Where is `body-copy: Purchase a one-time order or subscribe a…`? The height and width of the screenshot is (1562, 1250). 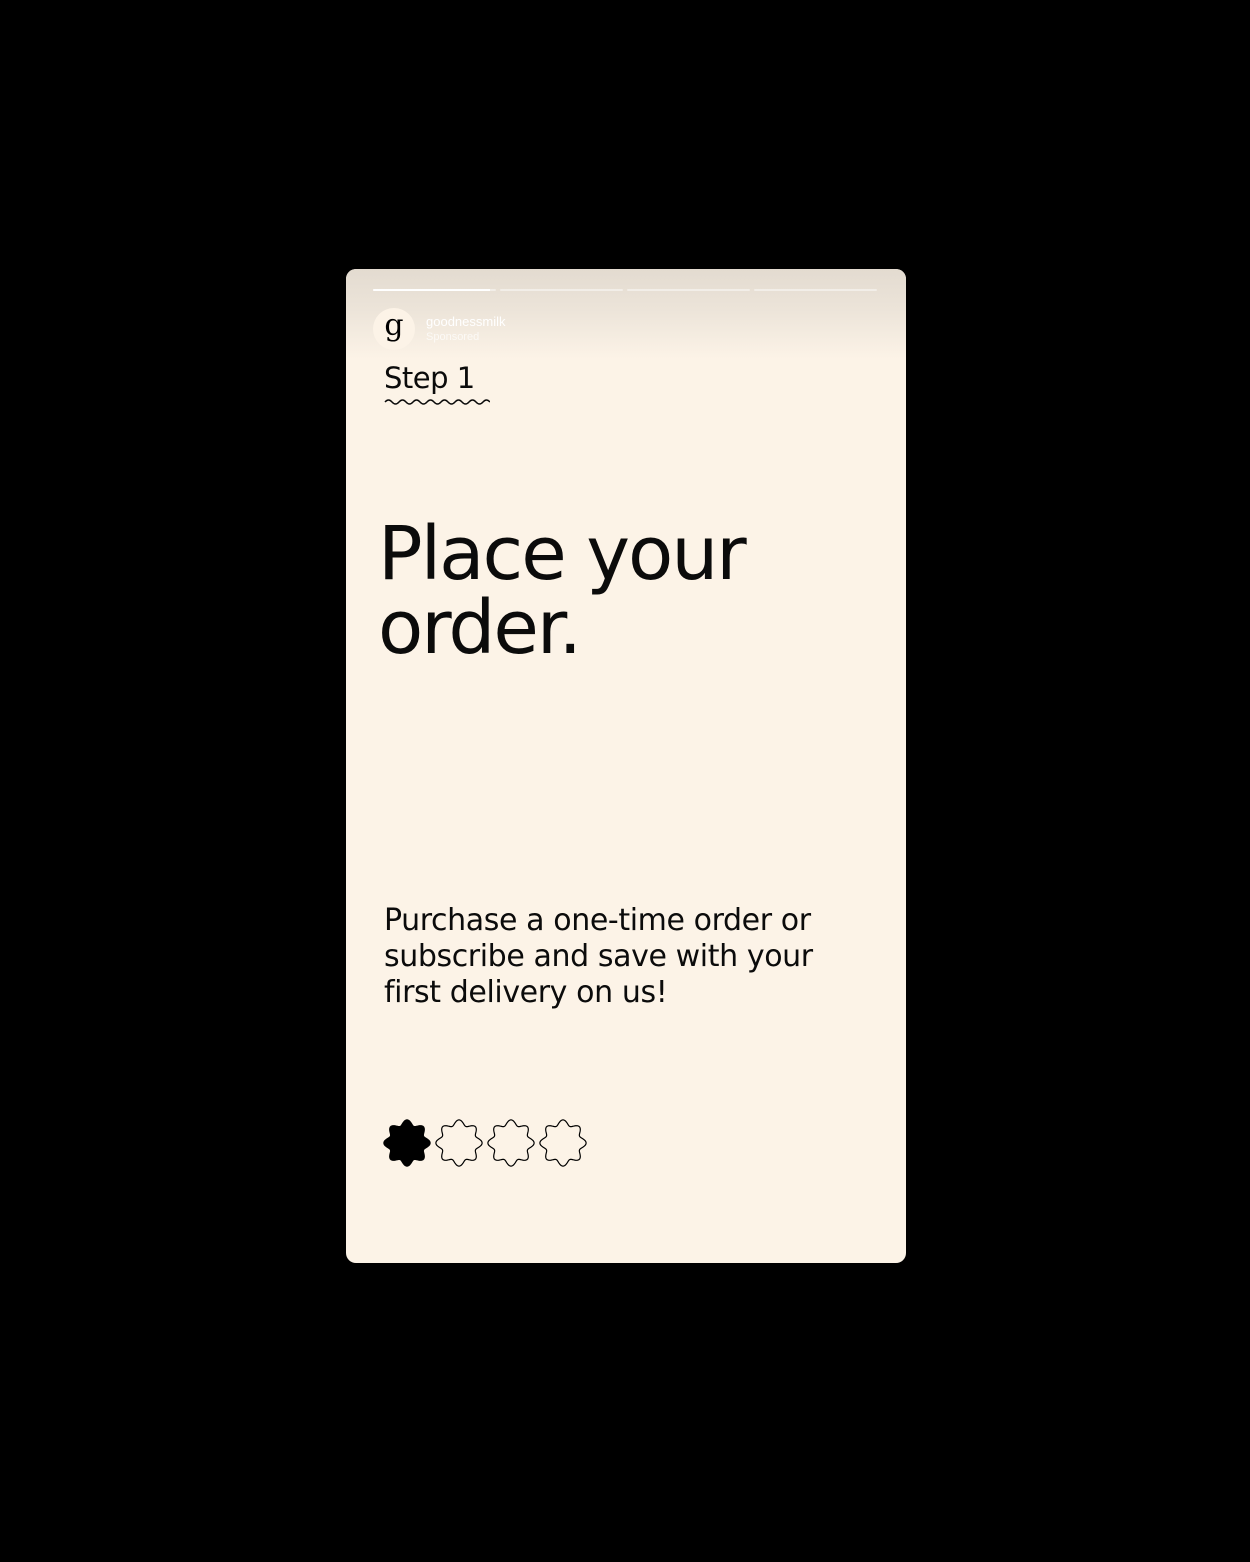
body-copy: Purchase a one-time order or subscribe a… is located at coordinates (598, 956).